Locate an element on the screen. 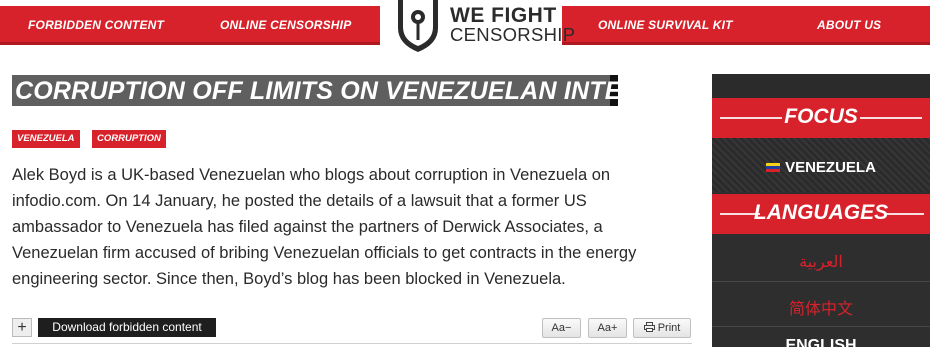  site-logo: WE FIGHT CENSORSHIP is located at coordinates (477, 26).